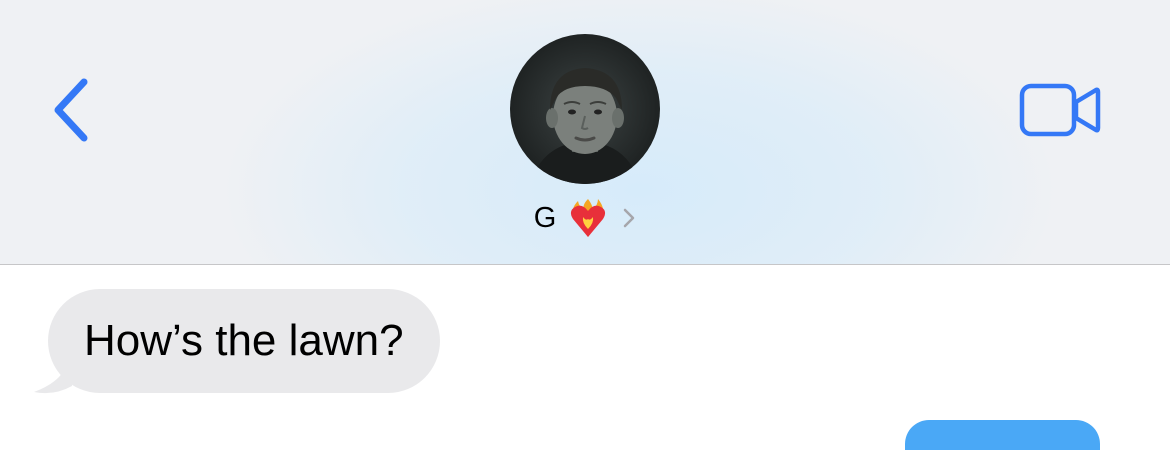 The image size is (1170, 450). I want to click on chevron-left-icon, so click(71, 110).